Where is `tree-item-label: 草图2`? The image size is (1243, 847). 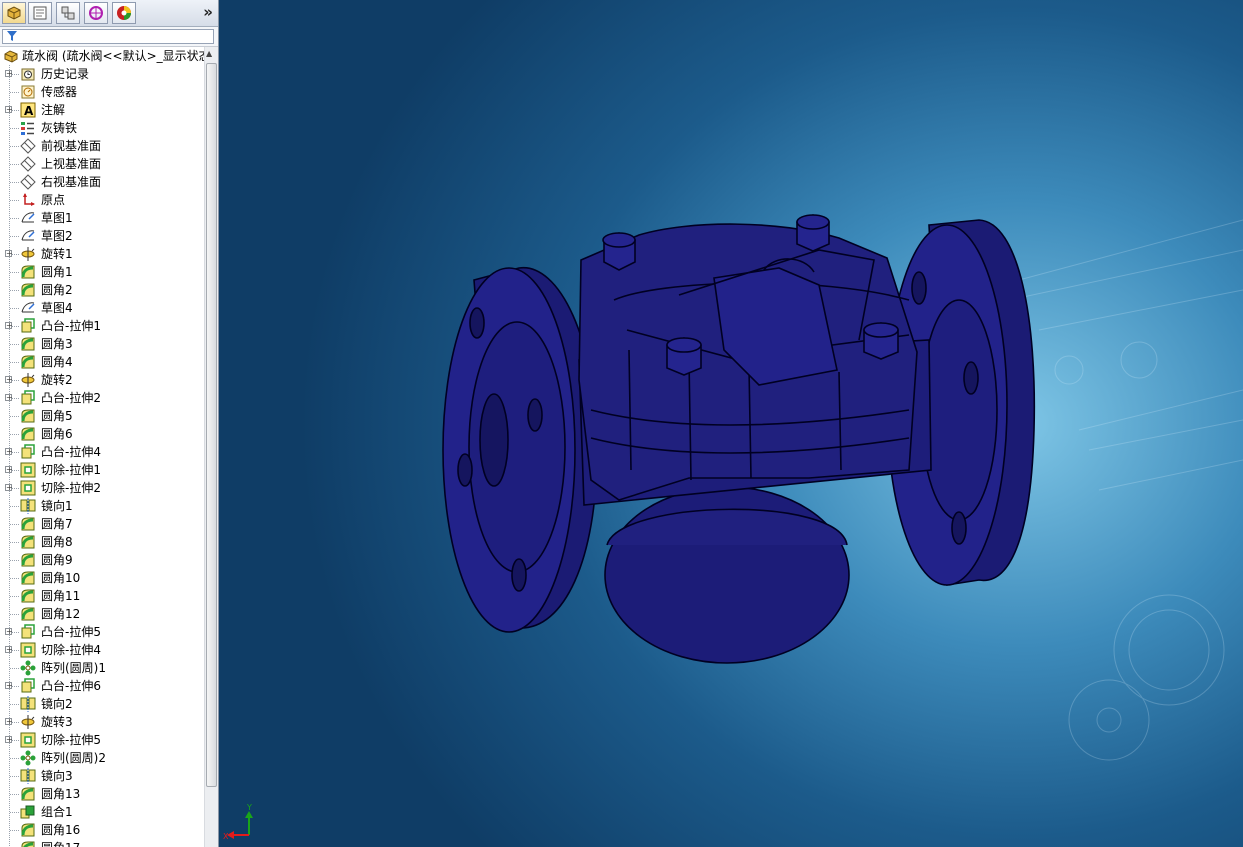 tree-item-label: 草图2 is located at coordinates (57, 236).